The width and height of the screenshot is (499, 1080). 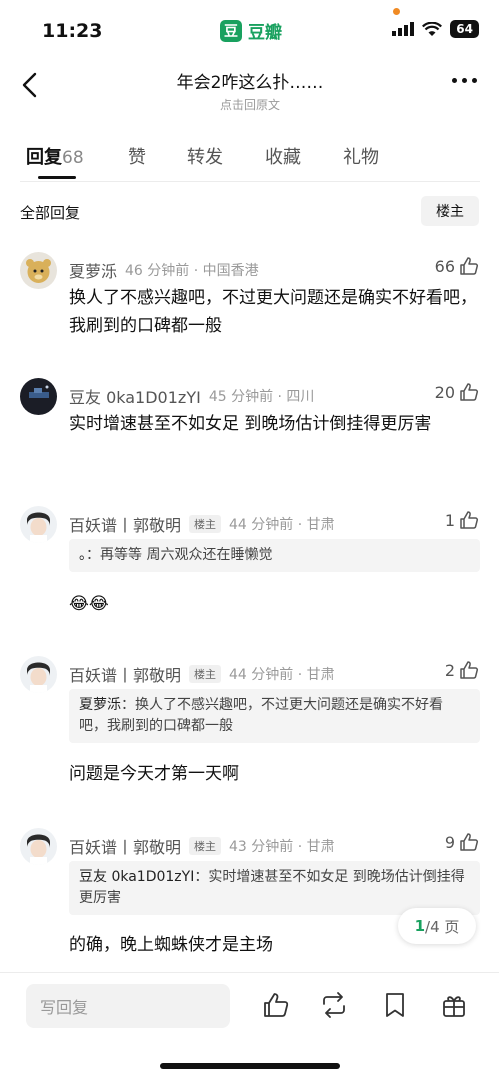 What do you see at coordinates (100, 705) in the screenshot?
I see `quoted-author: 夏萝泺` at bounding box center [100, 705].